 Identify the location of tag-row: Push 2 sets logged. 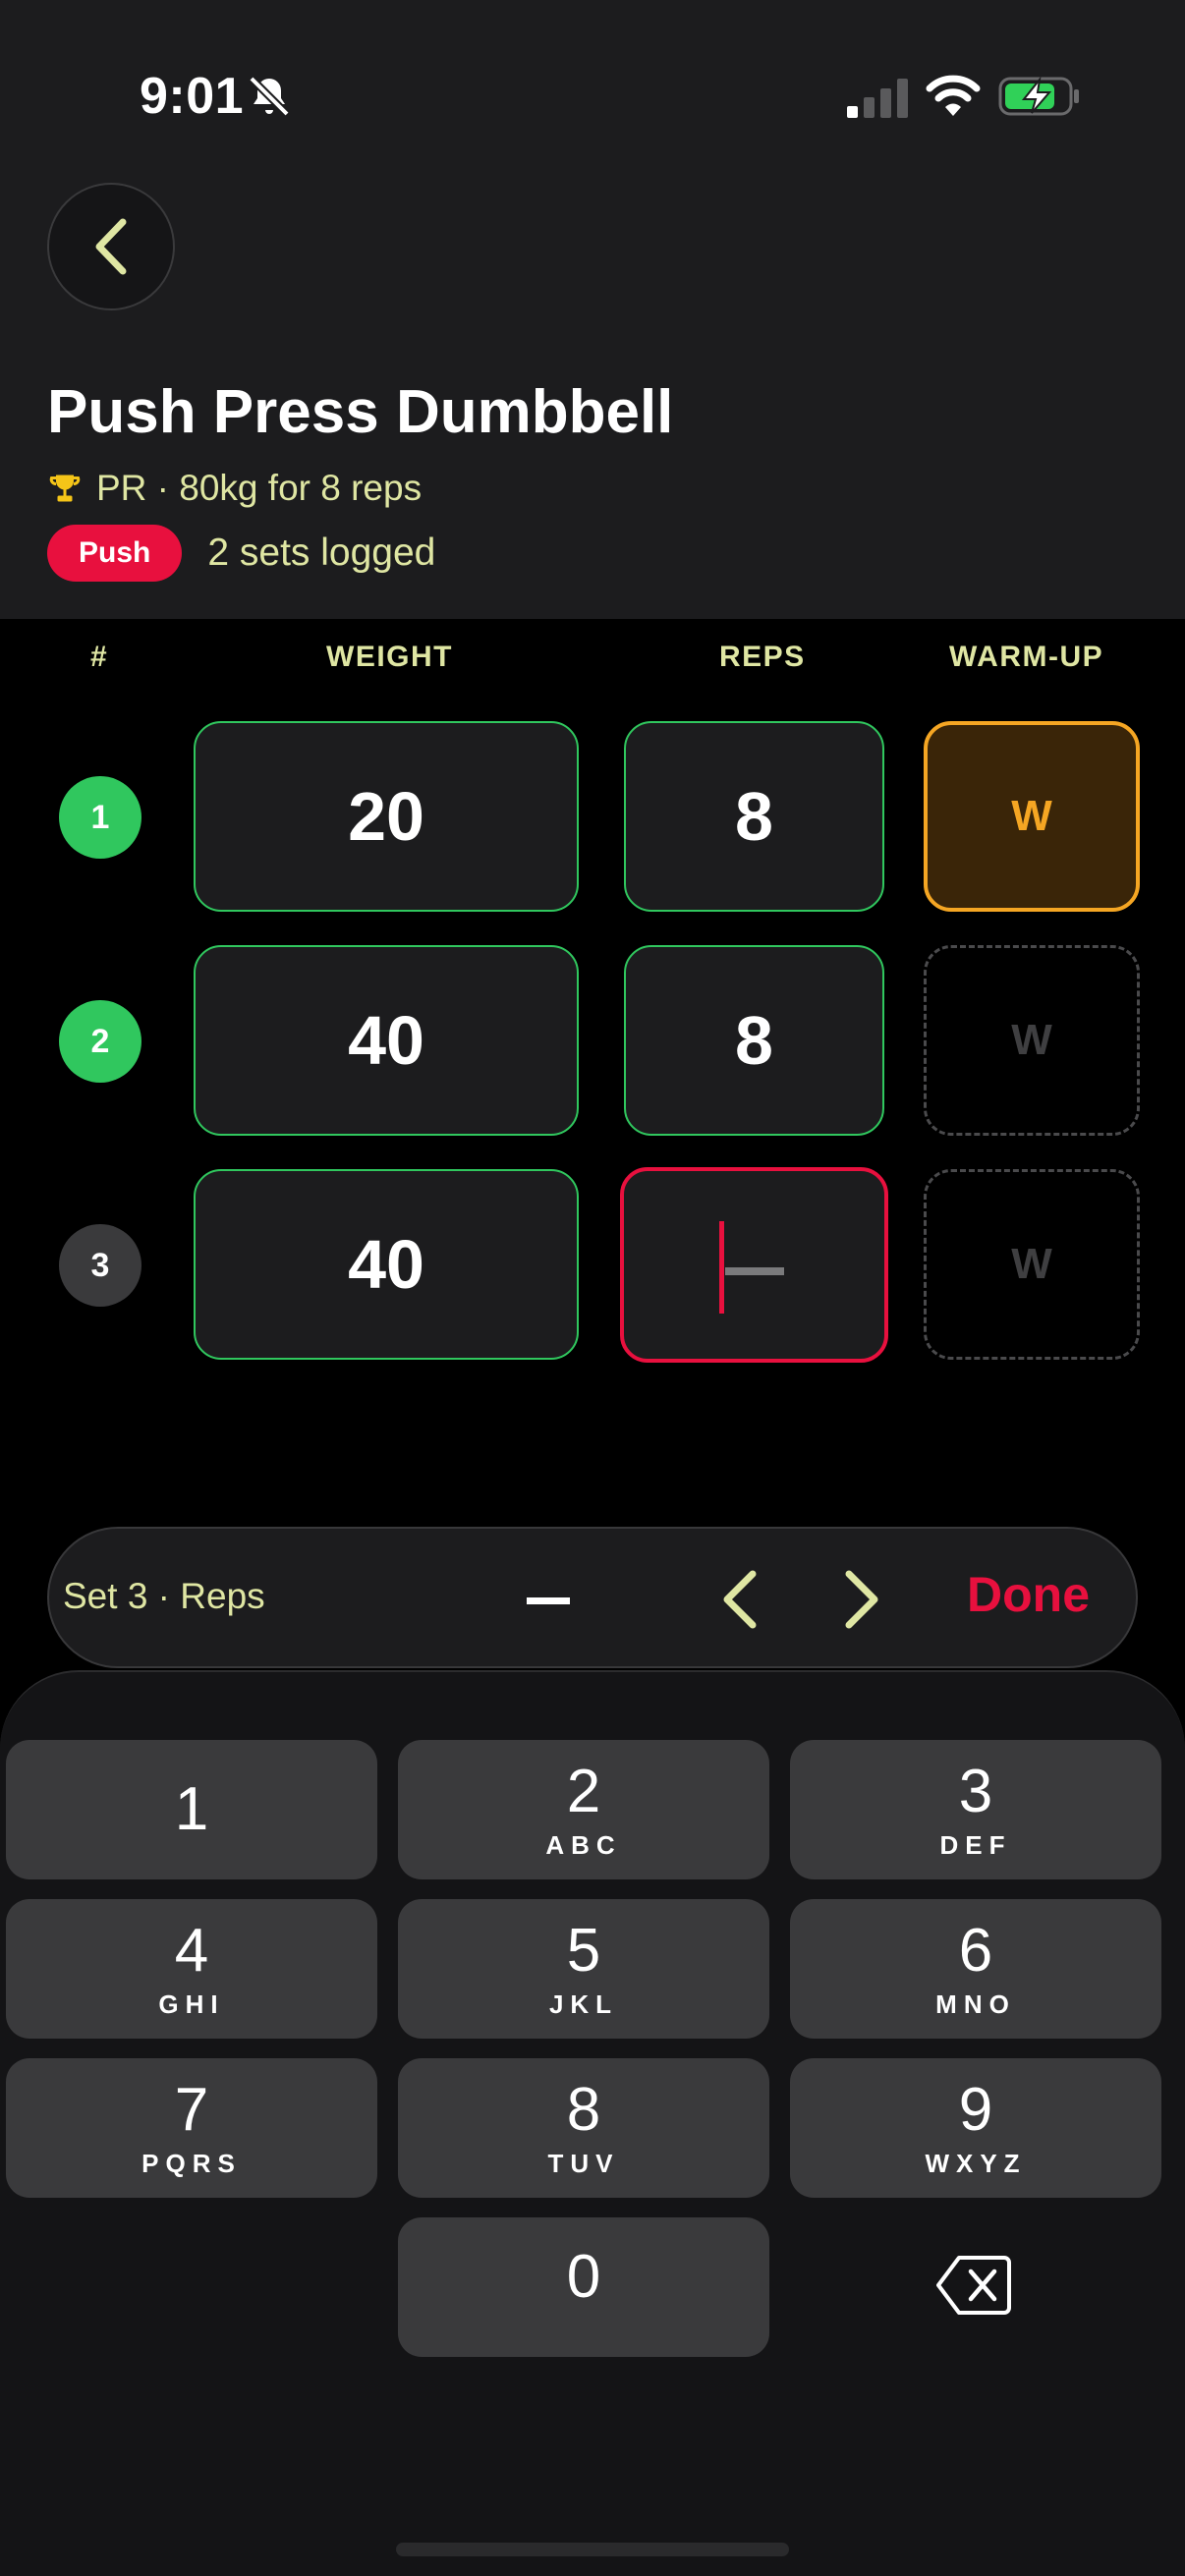
(241, 553).